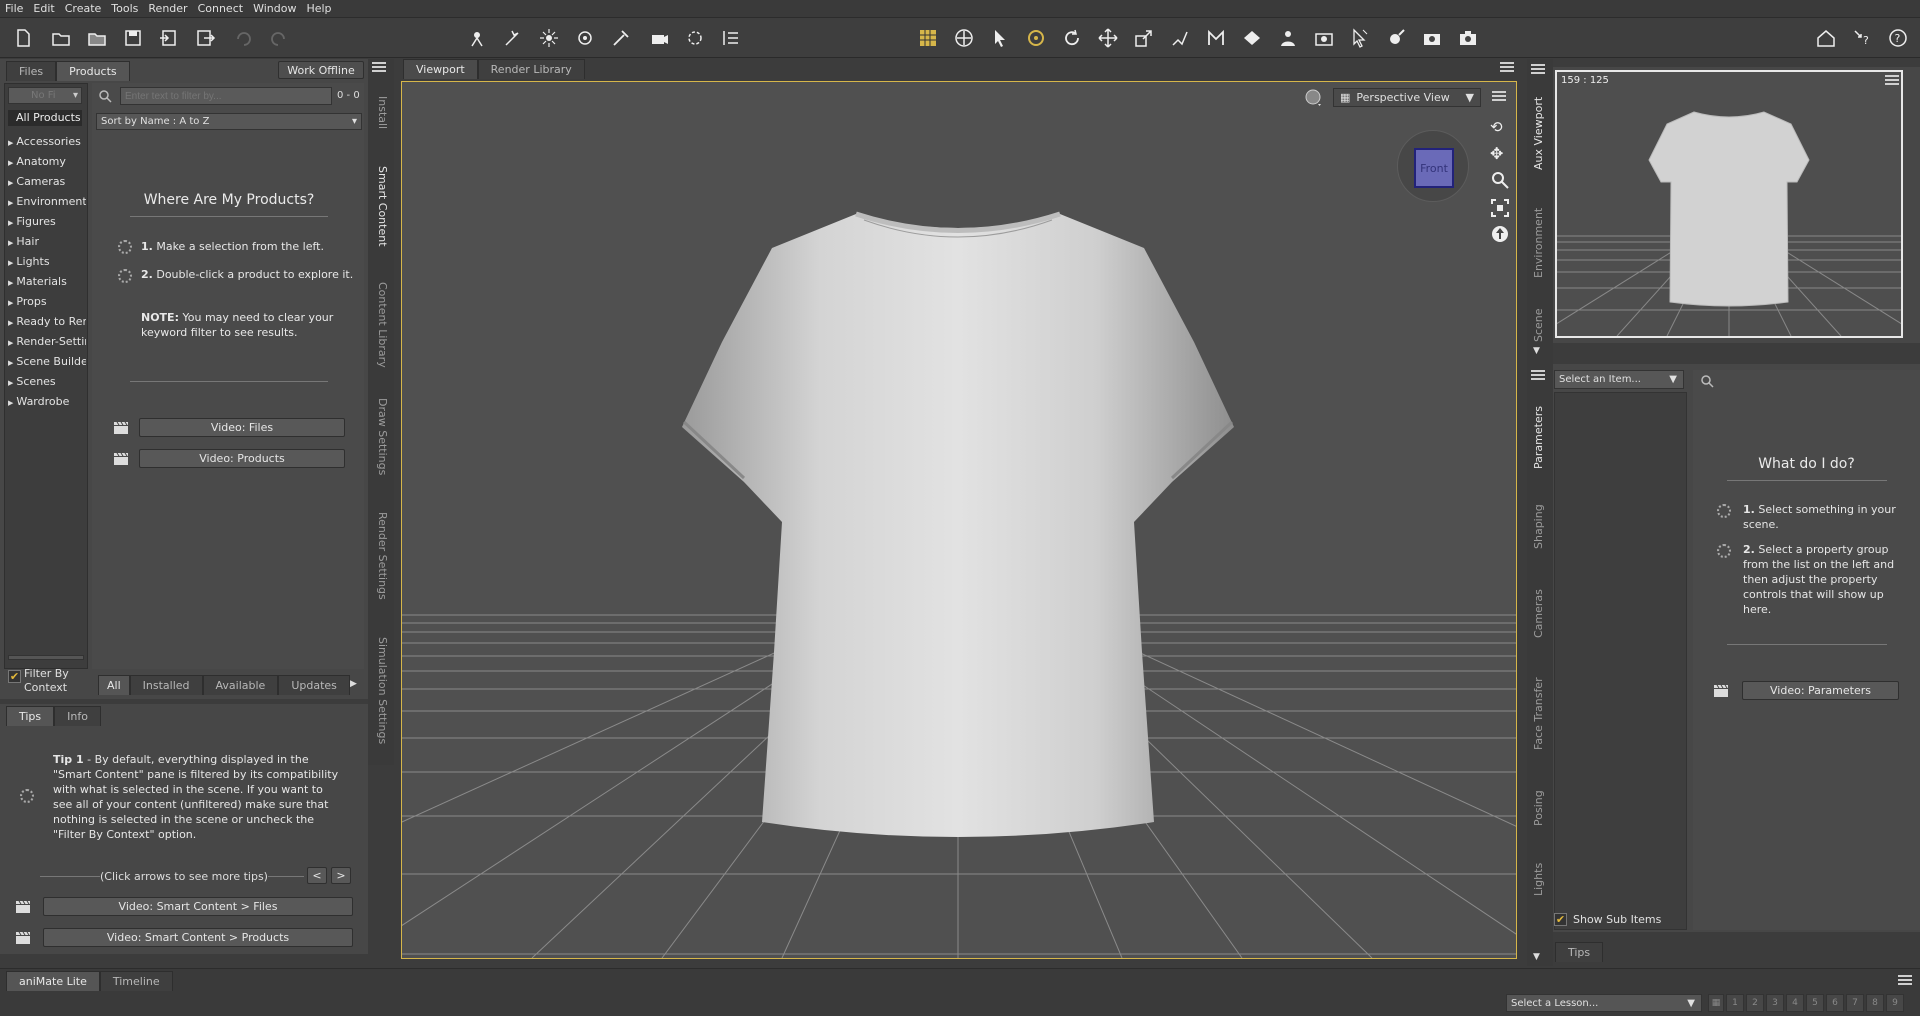  What do you see at coordinates (1735, 1003) in the screenshot?
I see `lesson-page: 1` at bounding box center [1735, 1003].